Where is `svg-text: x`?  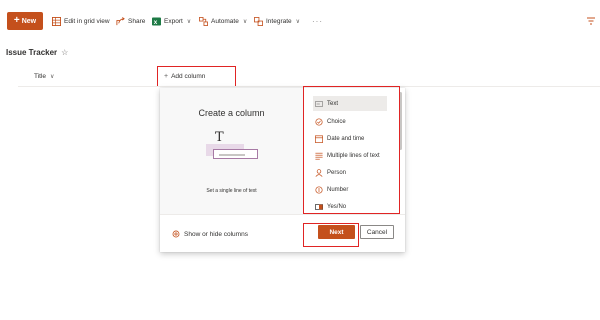 svg-text: x is located at coordinates (156, 22).